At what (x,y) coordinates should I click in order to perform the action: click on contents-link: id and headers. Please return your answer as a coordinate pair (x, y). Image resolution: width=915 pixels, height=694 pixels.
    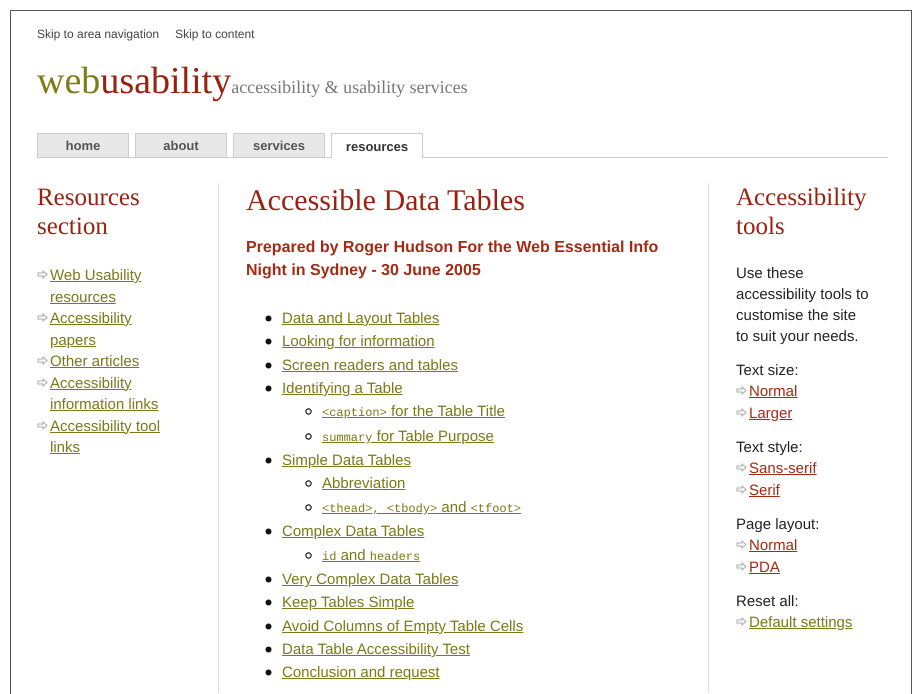
    Looking at the image, I should click on (371, 555).